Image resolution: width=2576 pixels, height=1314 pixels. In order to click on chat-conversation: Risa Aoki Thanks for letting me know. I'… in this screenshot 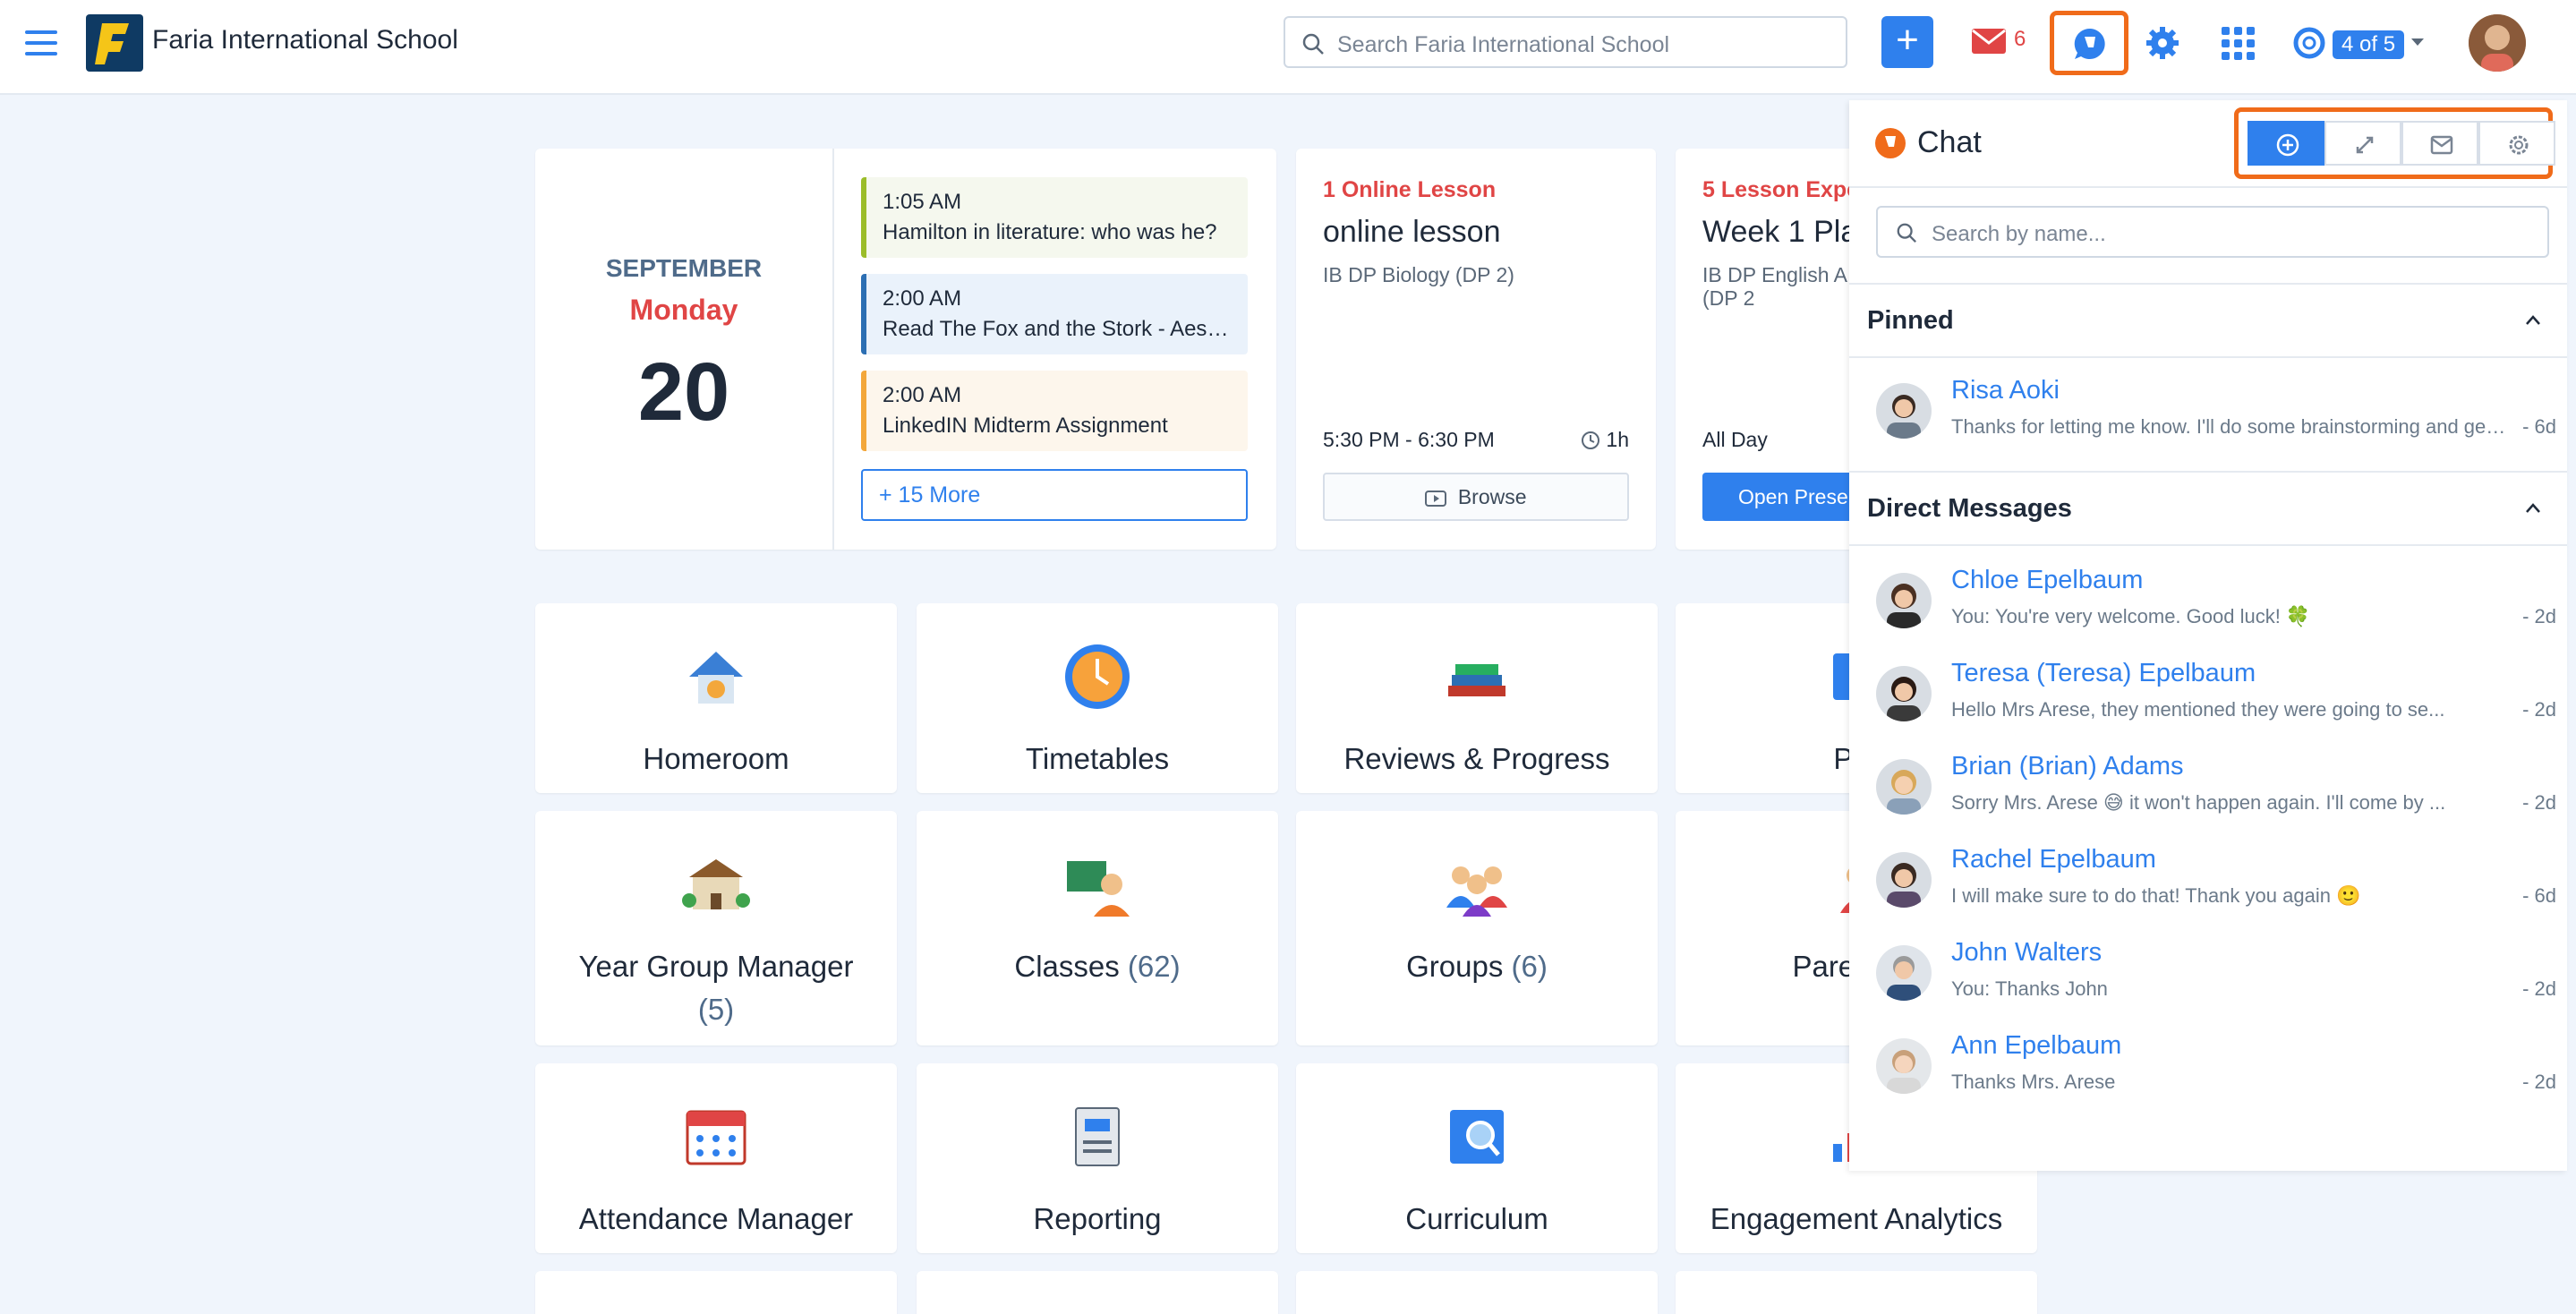, I will do `click(2216, 419)`.